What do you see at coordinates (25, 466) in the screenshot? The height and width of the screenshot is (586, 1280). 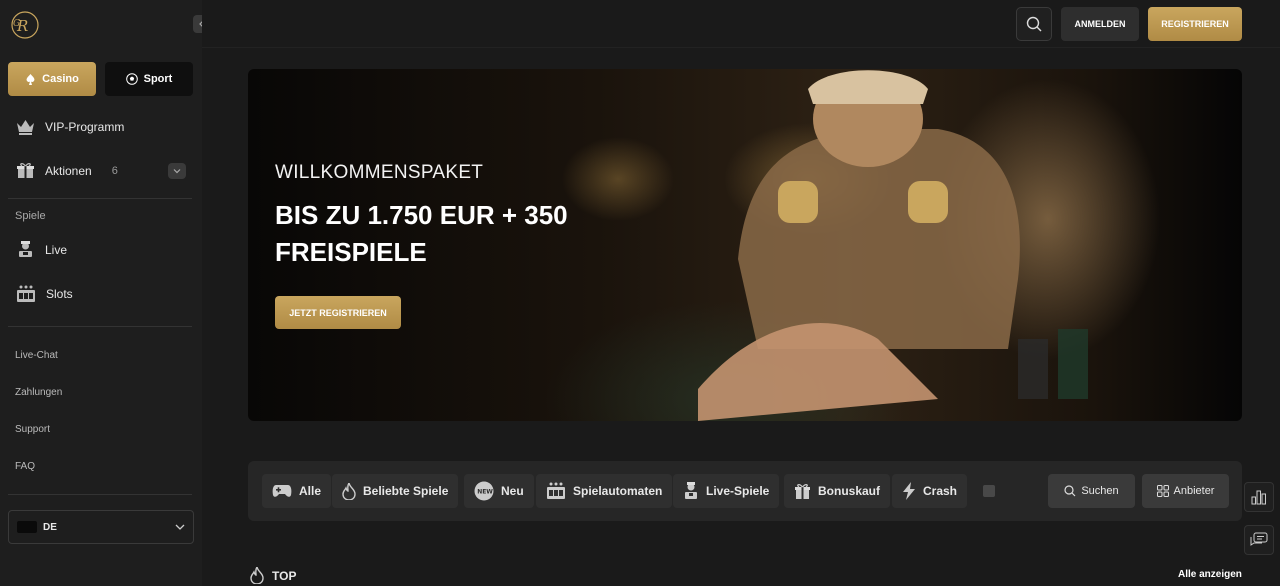 I see `sidebar-link-faq: FAQ` at bounding box center [25, 466].